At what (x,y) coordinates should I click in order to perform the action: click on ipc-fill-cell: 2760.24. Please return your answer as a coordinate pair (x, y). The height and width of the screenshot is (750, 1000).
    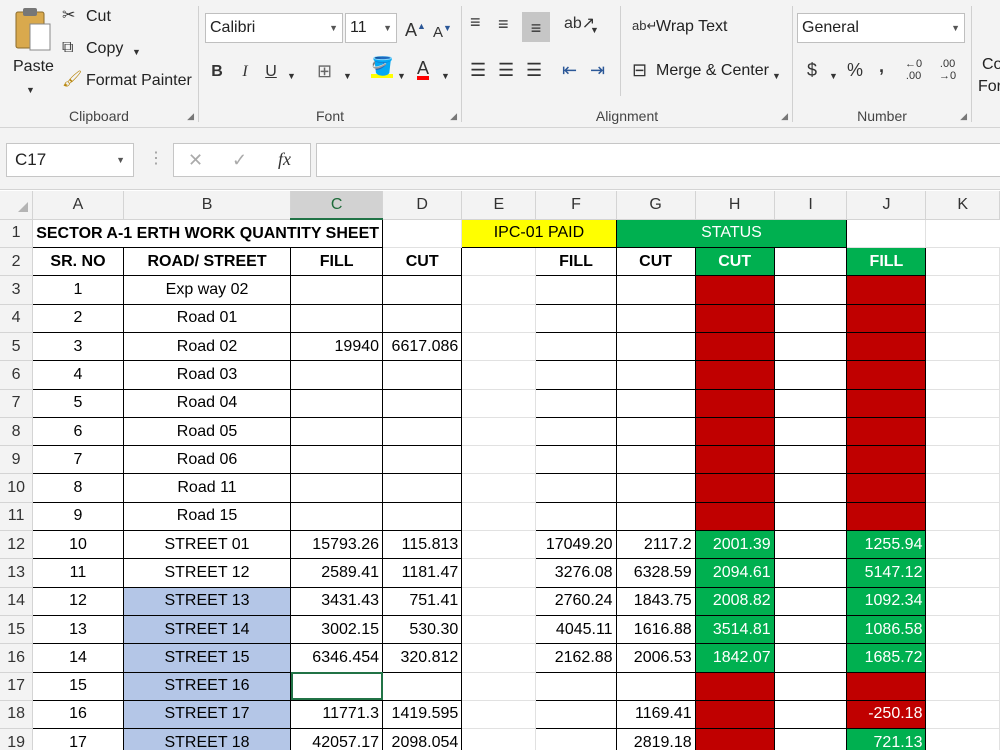
    Looking at the image, I should click on (576, 601).